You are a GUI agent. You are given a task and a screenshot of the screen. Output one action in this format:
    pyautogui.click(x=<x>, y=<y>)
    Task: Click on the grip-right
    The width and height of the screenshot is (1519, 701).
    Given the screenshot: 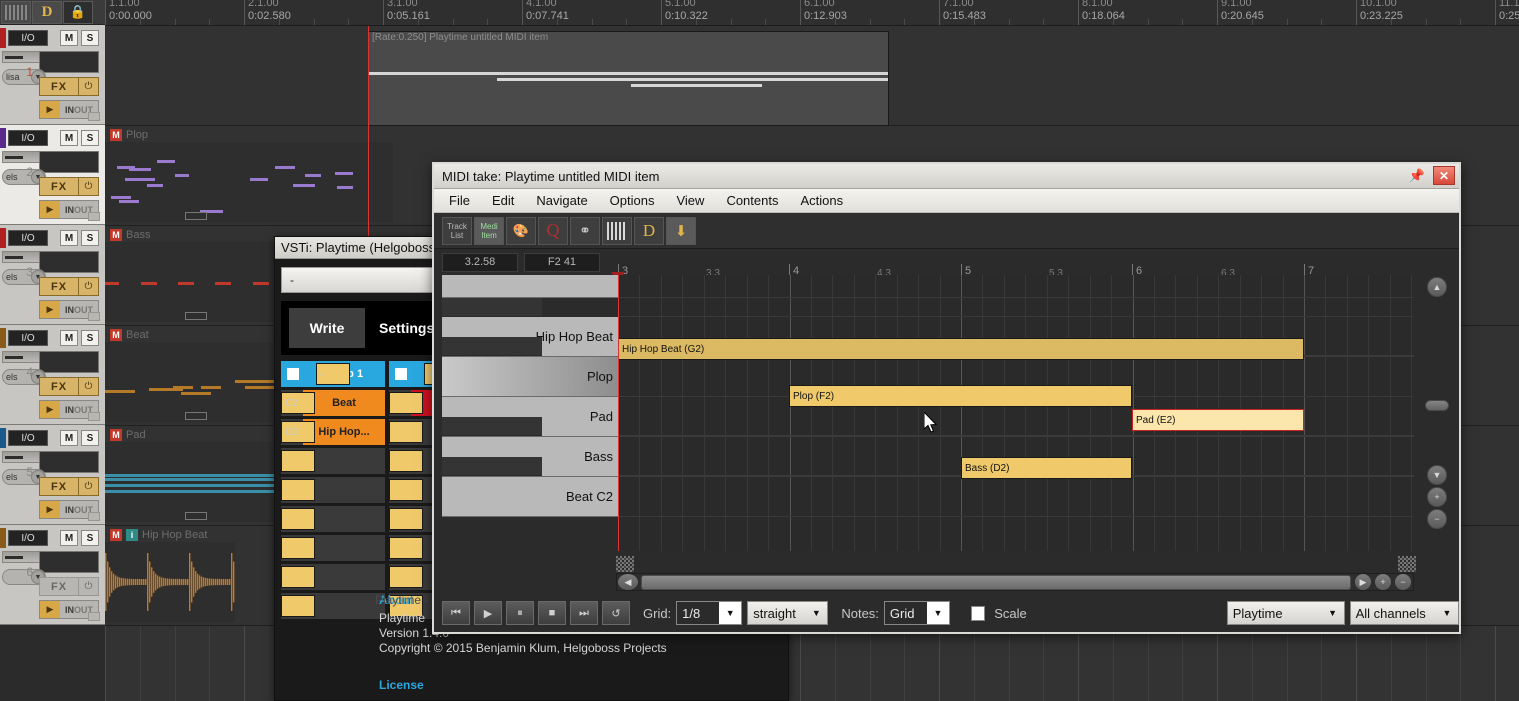 What is the action you would take?
    pyautogui.click(x=1407, y=564)
    